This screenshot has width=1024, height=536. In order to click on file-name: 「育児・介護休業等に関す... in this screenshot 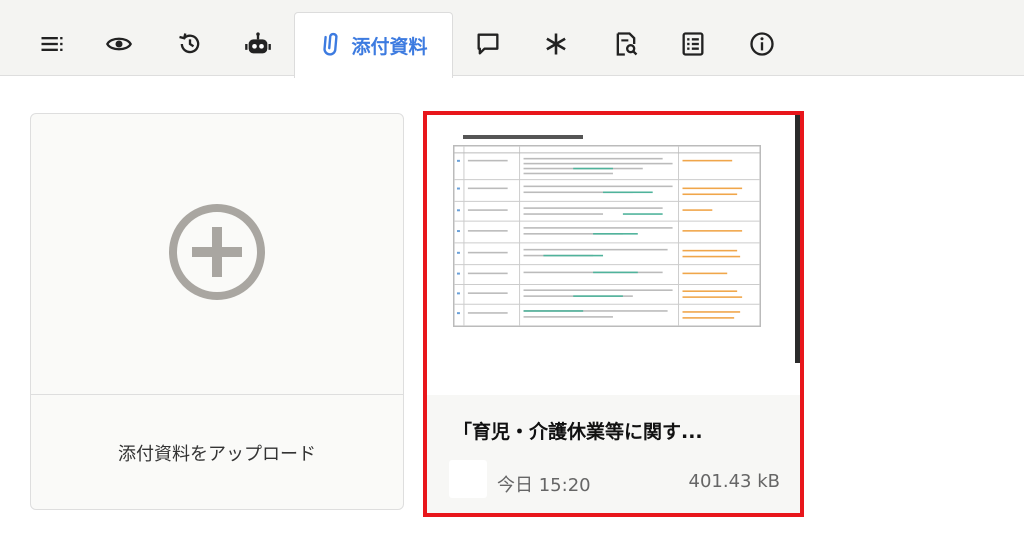, I will do `click(578, 432)`.